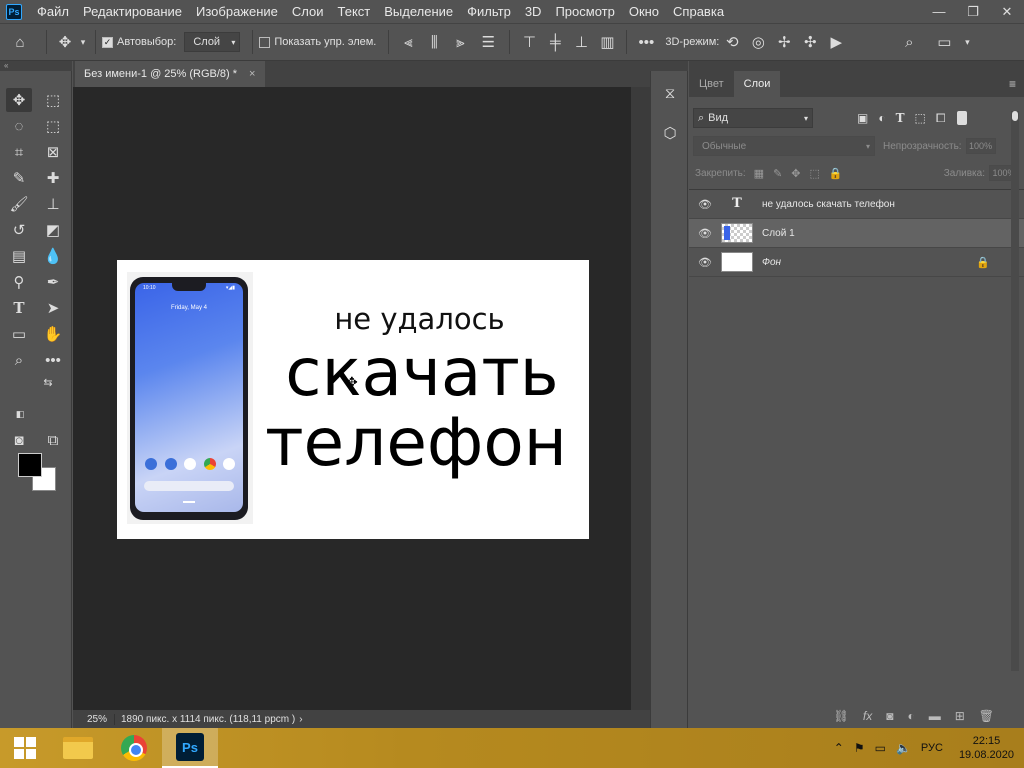  Describe the element at coordinates (489, 11) in the screenshot. I see `menu-filter: Фильтр` at that location.